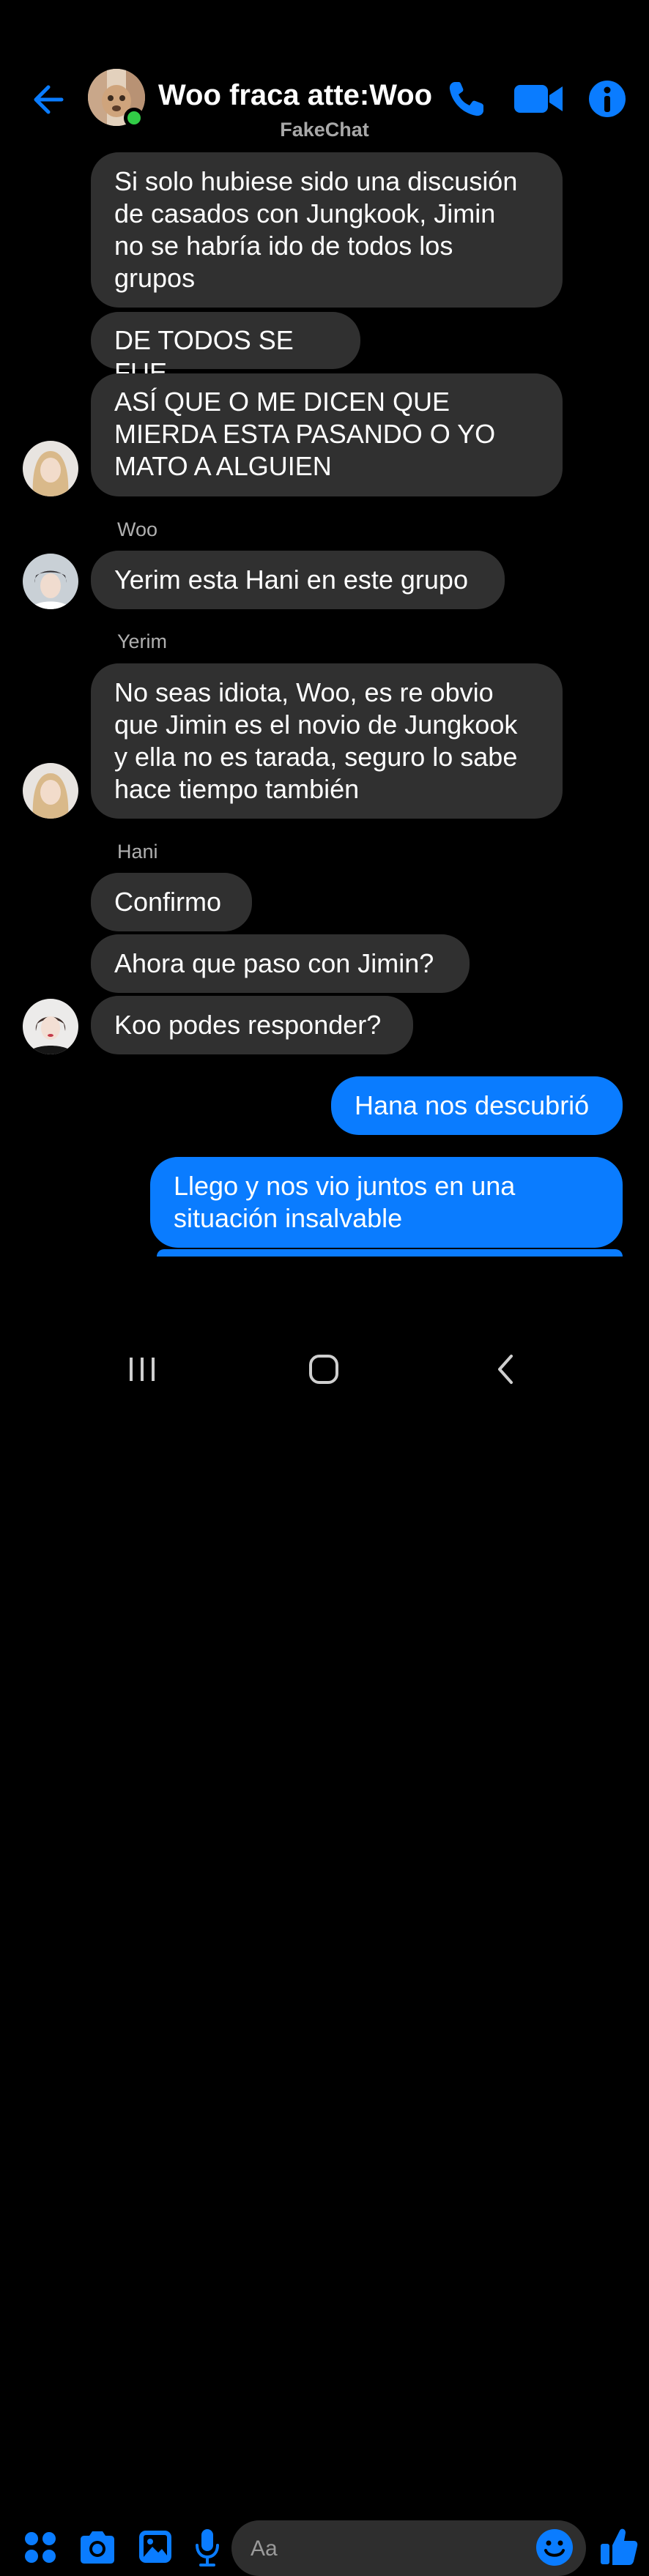  What do you see at coordinates (282, 402) in the screenshot?
I see `message-line: ASÍ QUE O ME DICEN QUE` at bounding box center [282, 402].